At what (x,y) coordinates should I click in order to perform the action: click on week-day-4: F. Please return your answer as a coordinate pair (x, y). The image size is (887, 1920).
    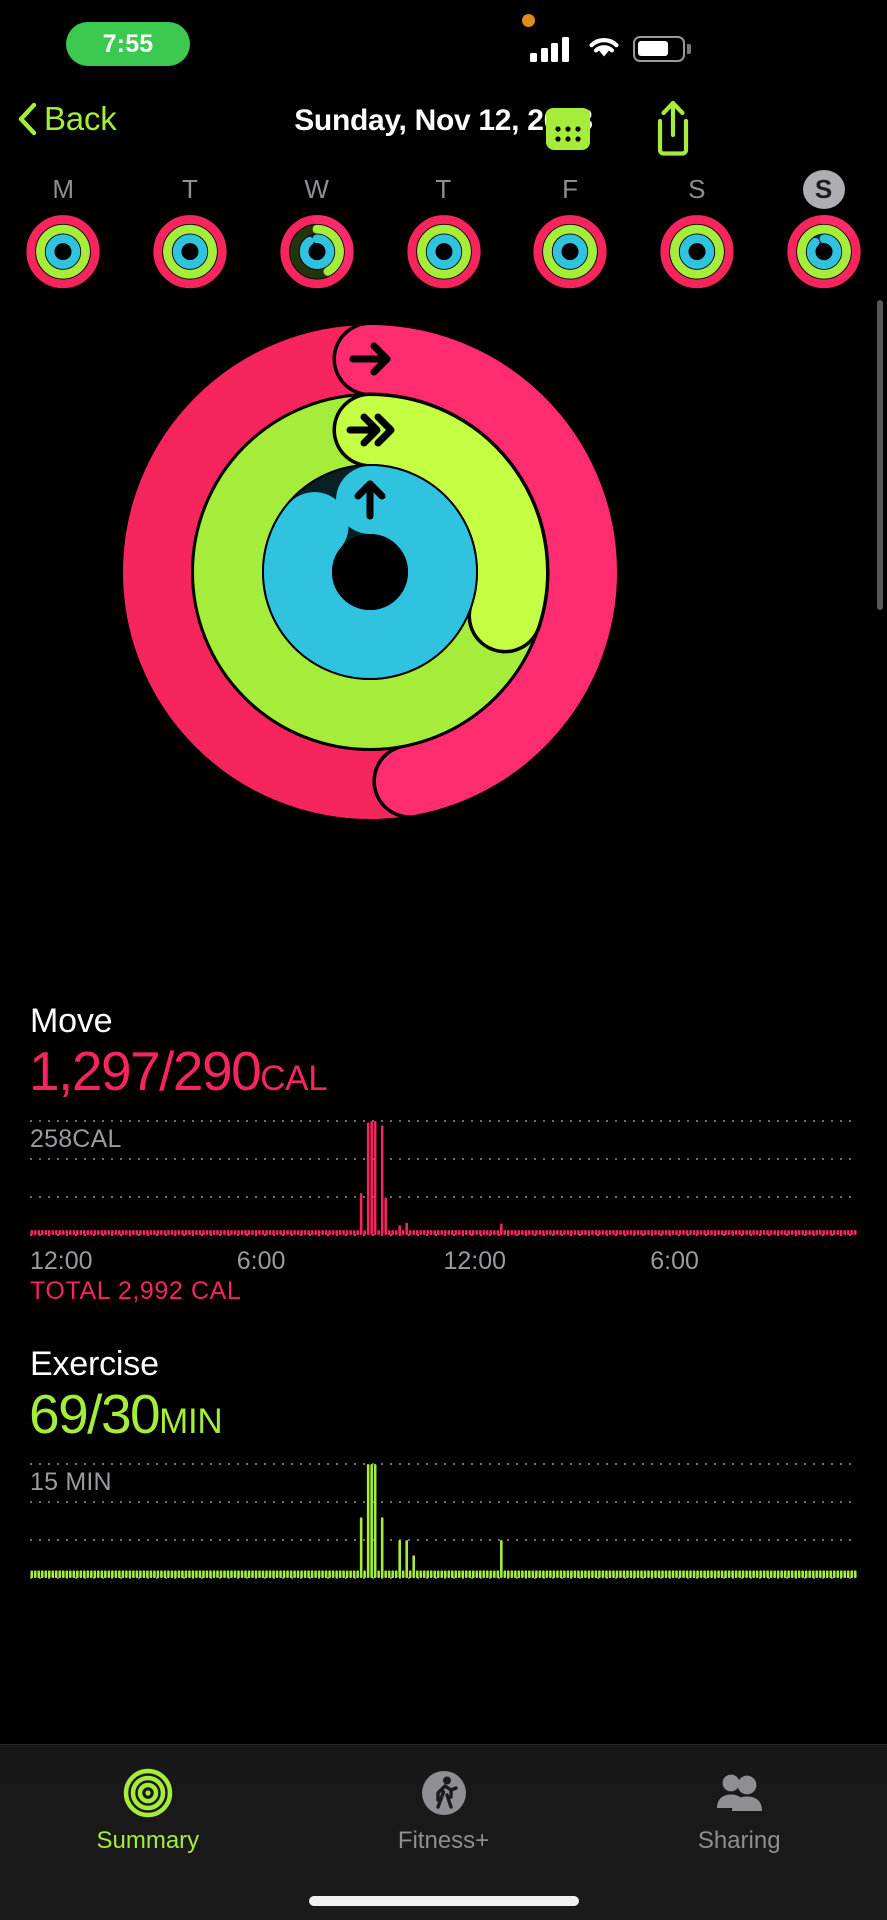
    Looking at the image, I should click on (570, 230).